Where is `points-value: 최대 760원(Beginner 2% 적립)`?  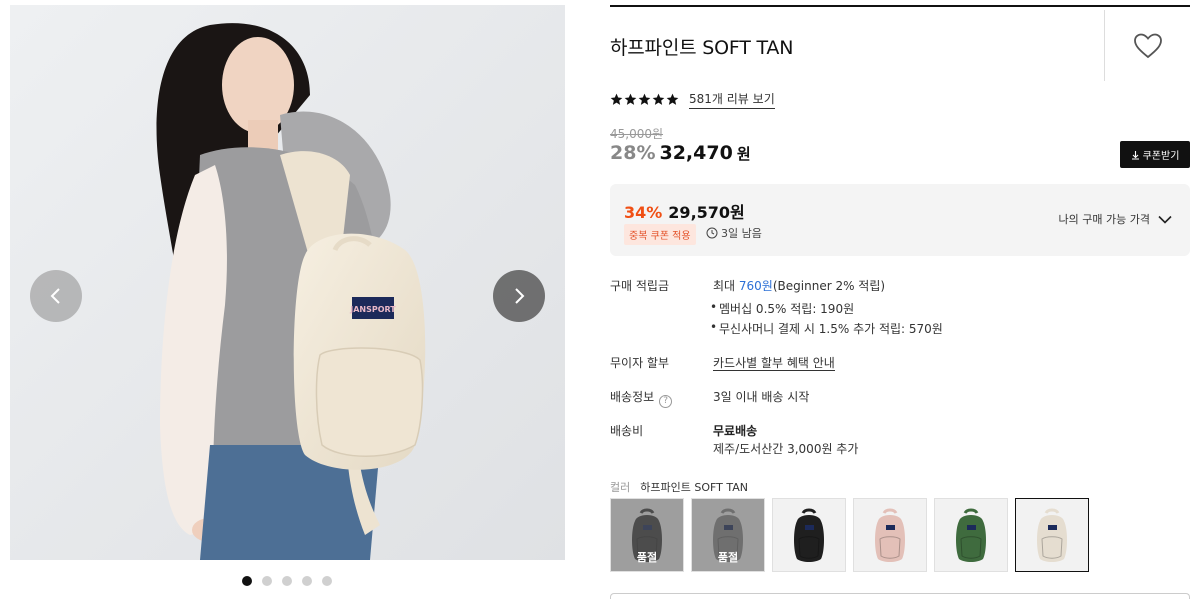
points-value: 최대 760원(Beginner 2% 적립) is located at coordinates (799, 286).